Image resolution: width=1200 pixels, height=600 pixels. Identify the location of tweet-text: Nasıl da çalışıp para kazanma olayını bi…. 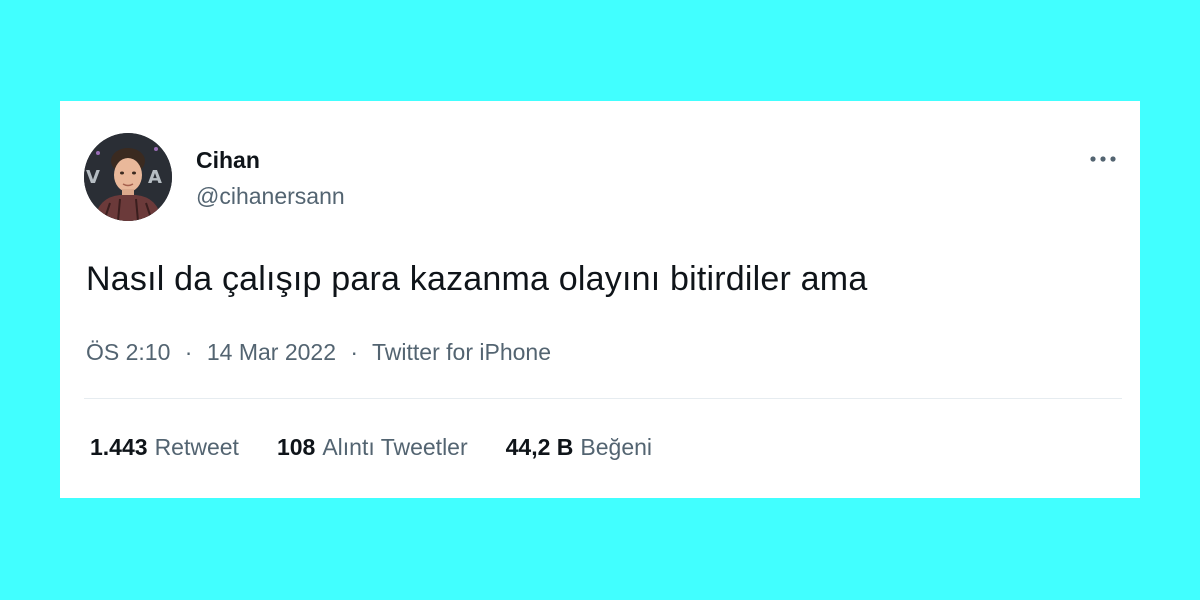
(477, 279).